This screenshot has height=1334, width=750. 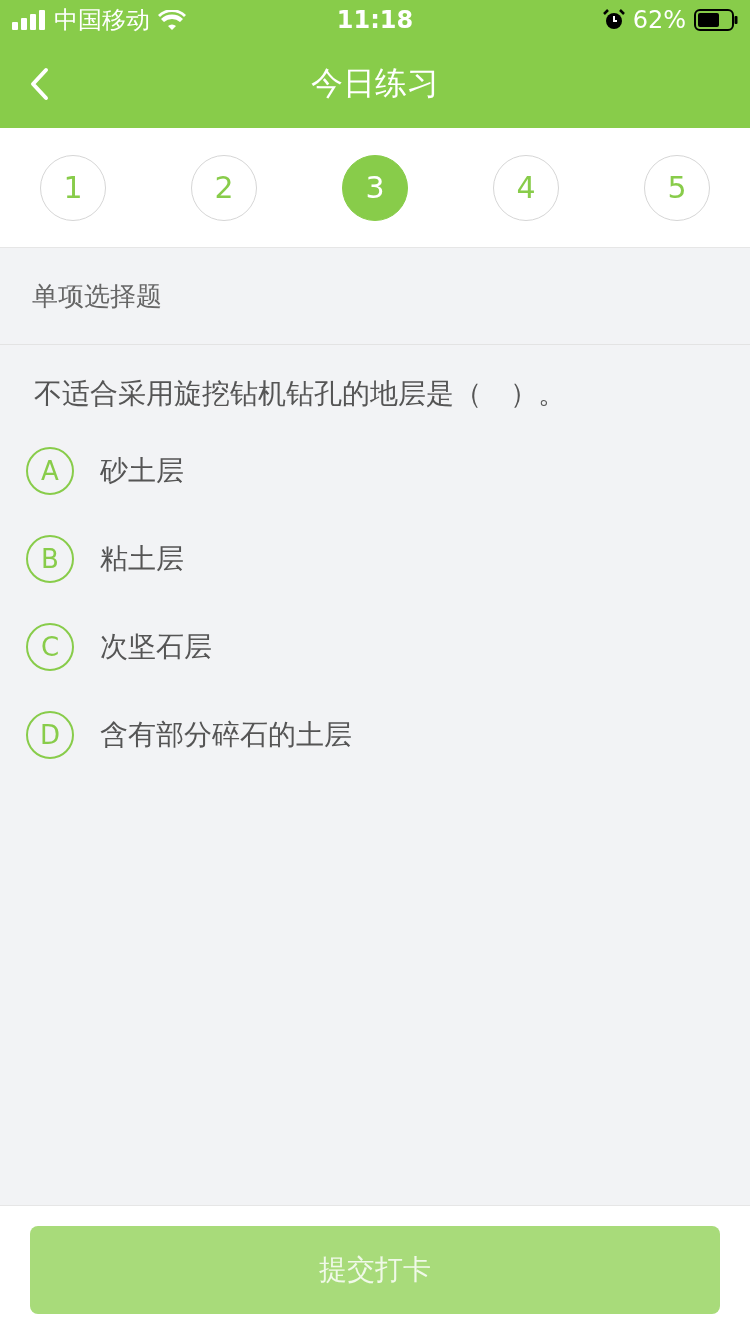 I want to click on option-text: 粘土层, so click(x=142, y=559).